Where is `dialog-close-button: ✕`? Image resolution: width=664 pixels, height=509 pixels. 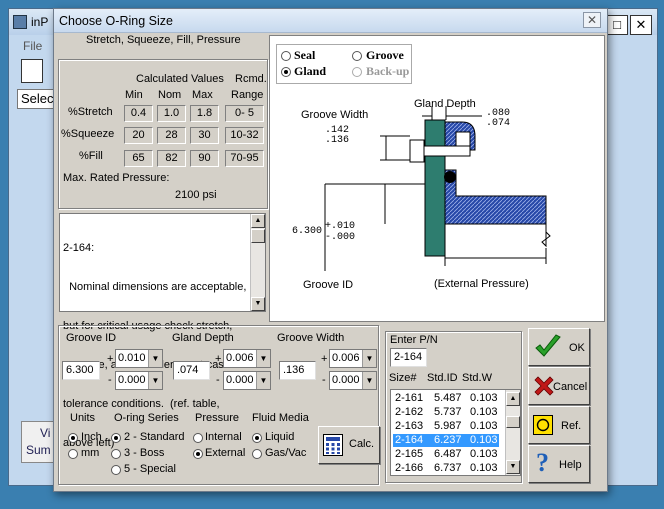
dialog-close-button: ✕ is located at coordinates (592, 20).